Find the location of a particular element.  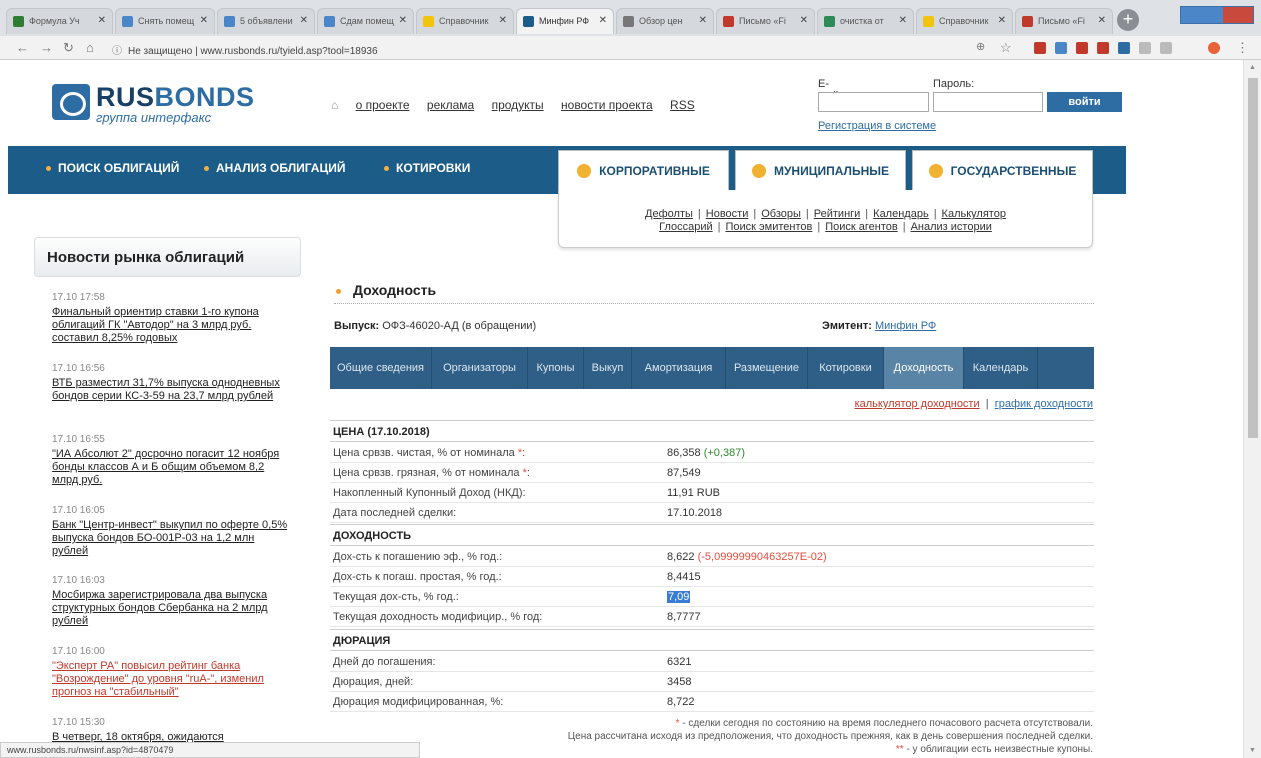

yield-calculator-link: калькулятор доходности is located at coordinates (917, 404).